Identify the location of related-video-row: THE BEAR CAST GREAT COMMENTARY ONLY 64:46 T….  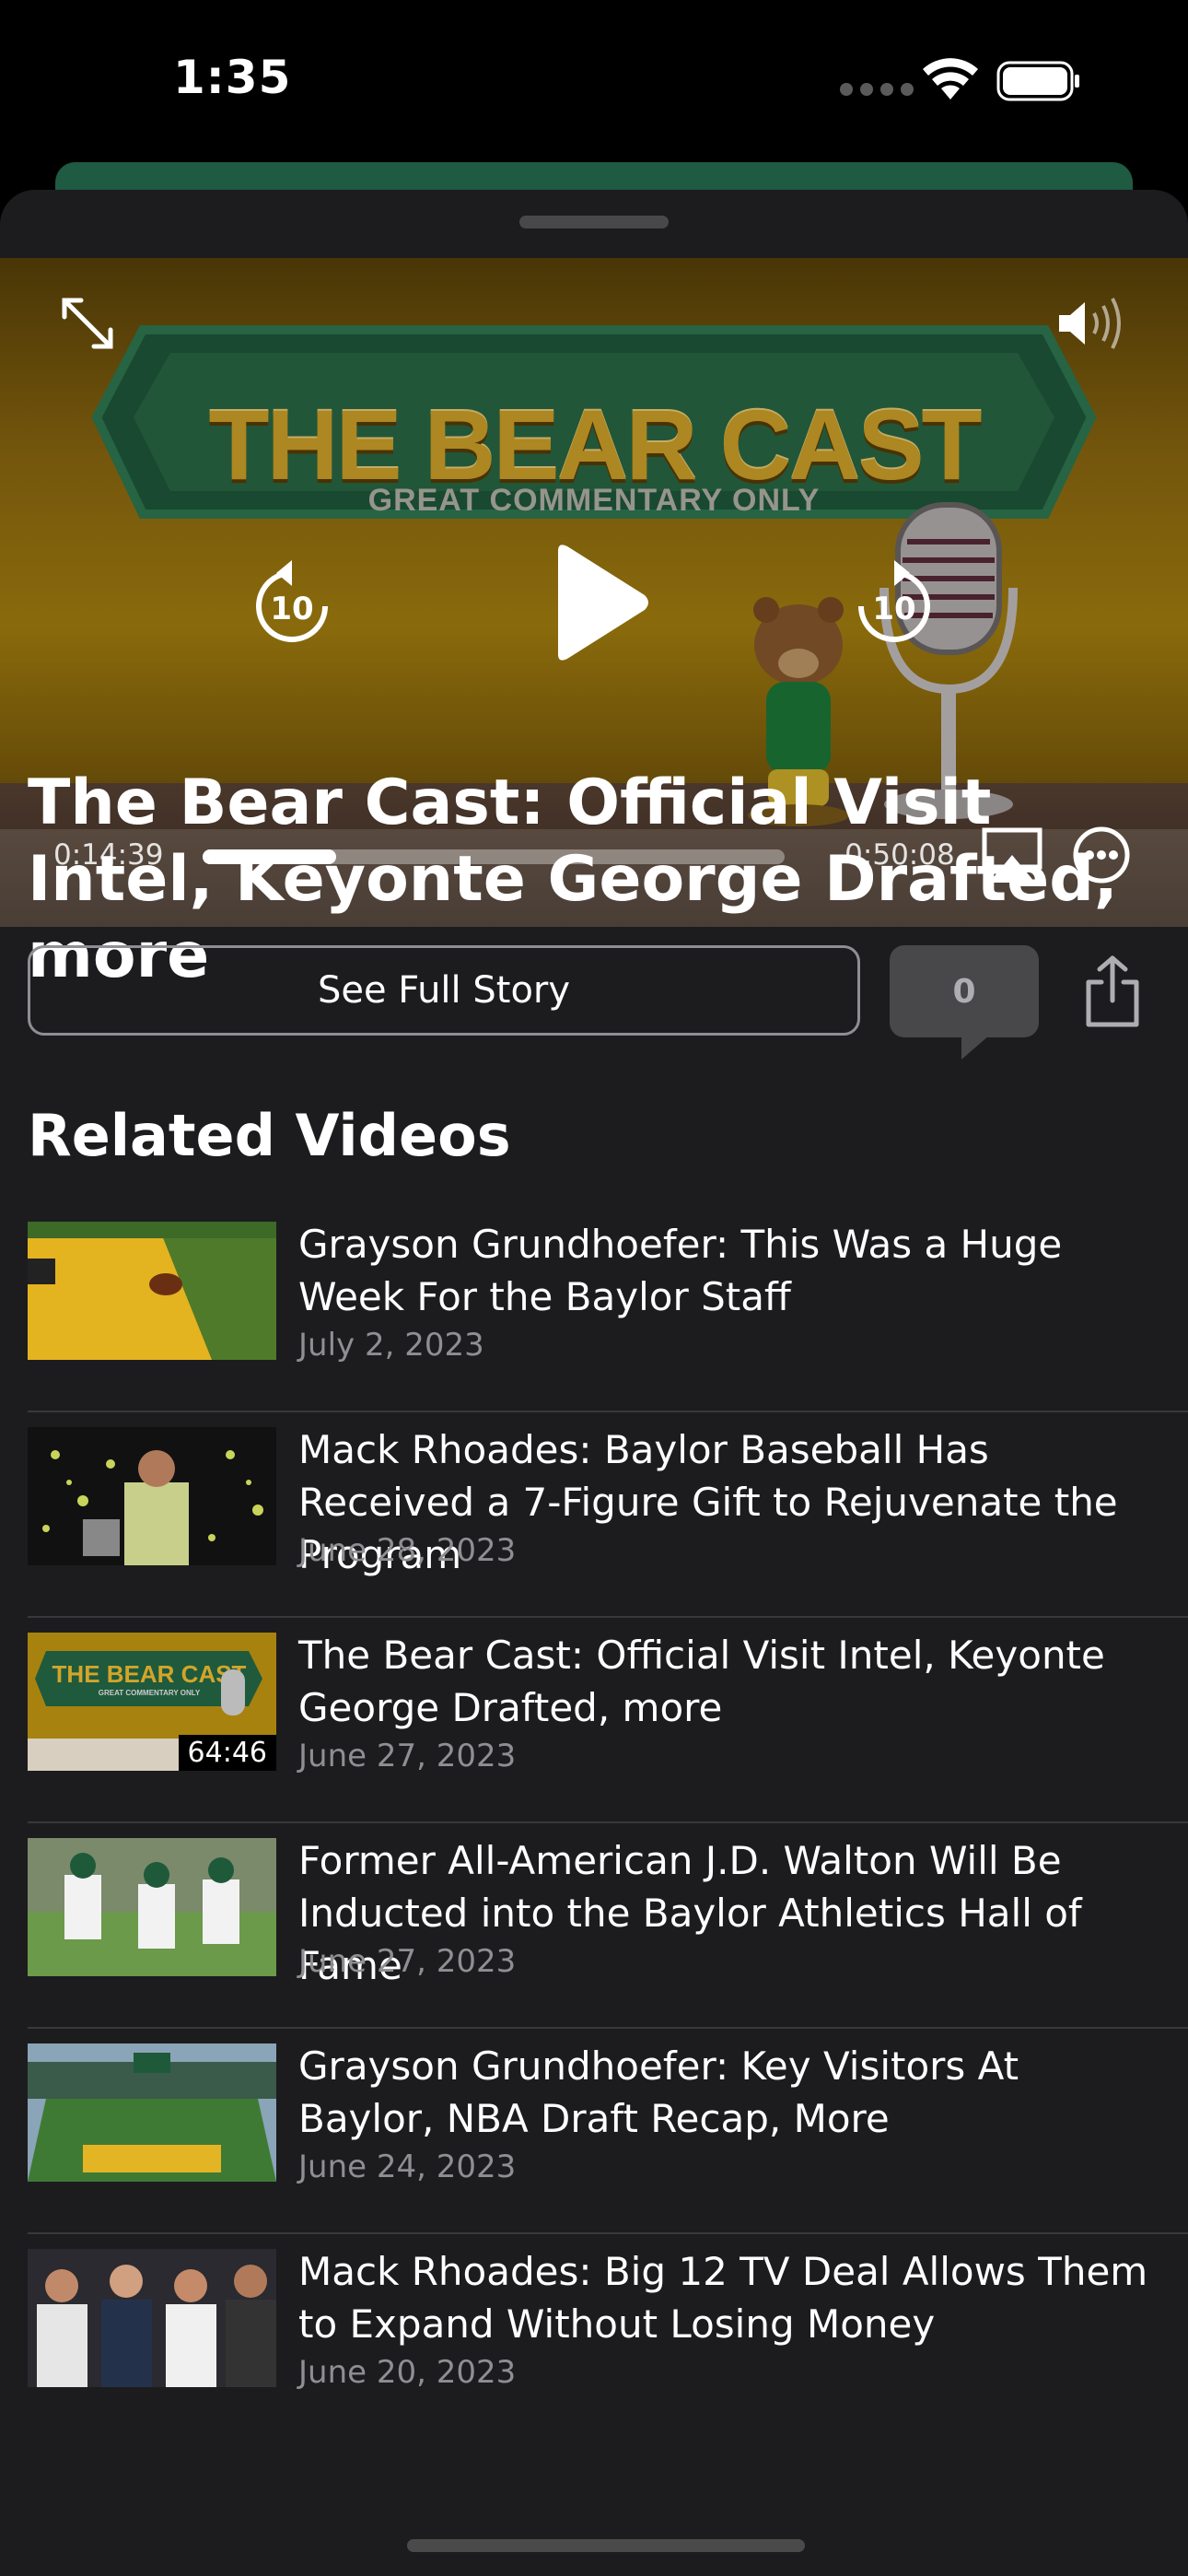
(594, 1720).